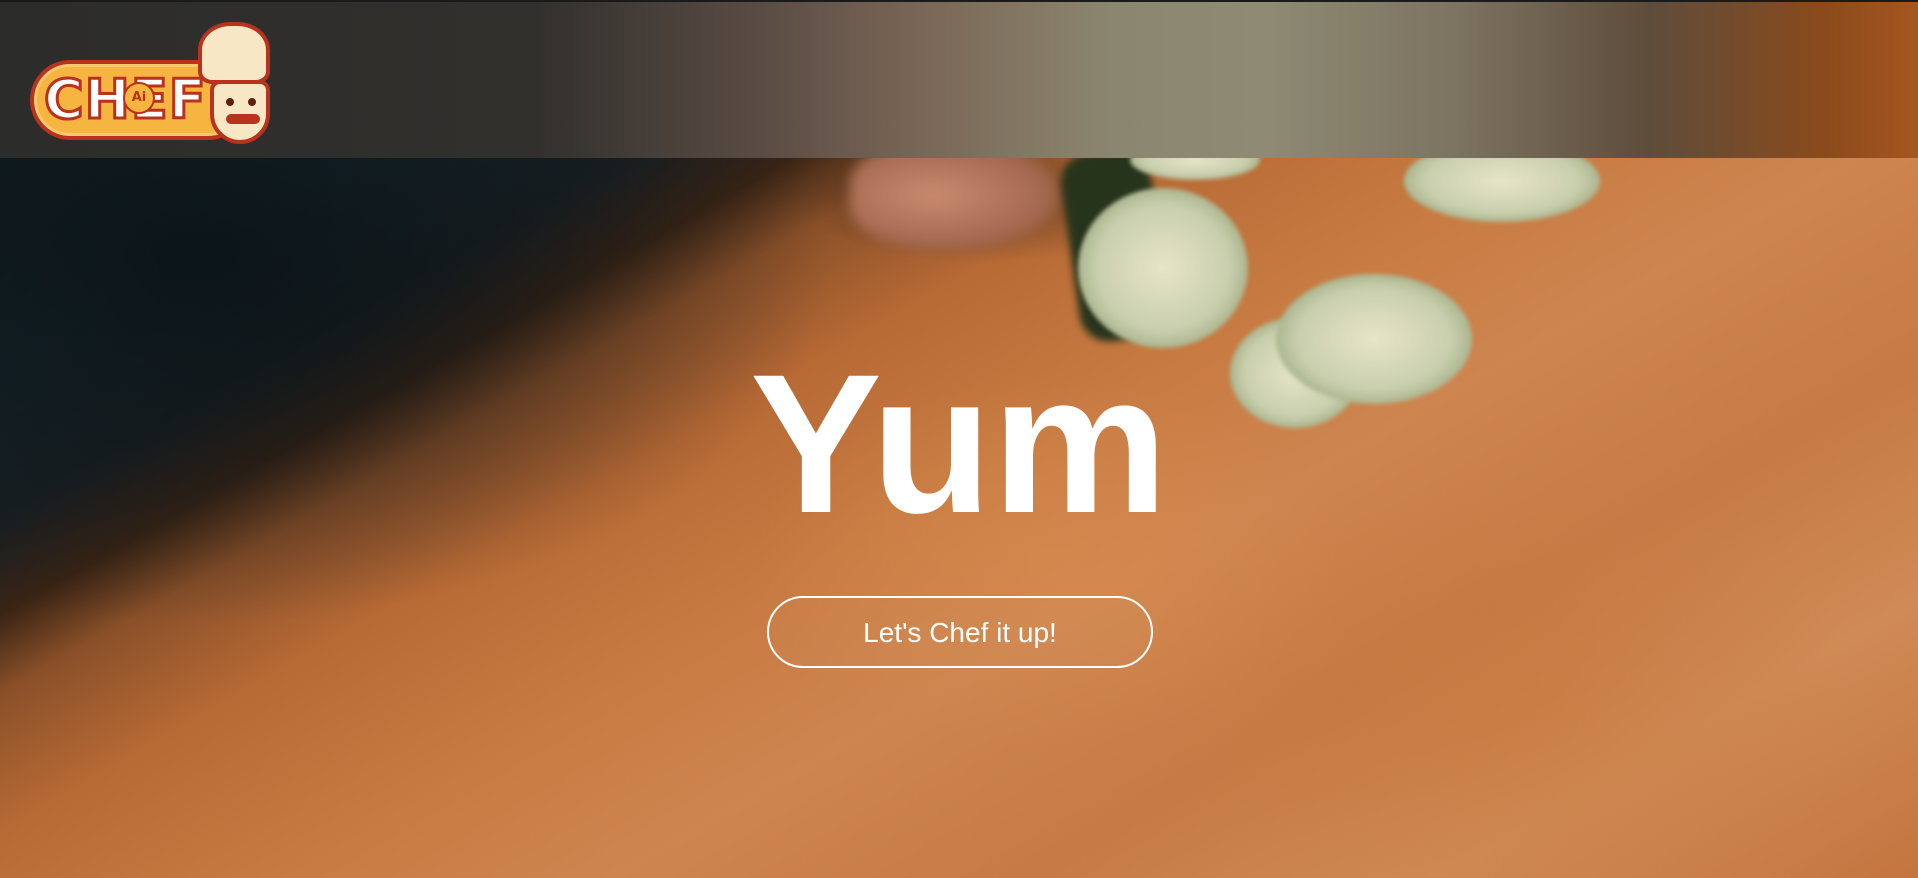 This screenshot has width=1918, height=878. What do you see at coordinates (234, 53) in the screenshot?
I see `chef-hat-icon` at bounding box center [234, 53].